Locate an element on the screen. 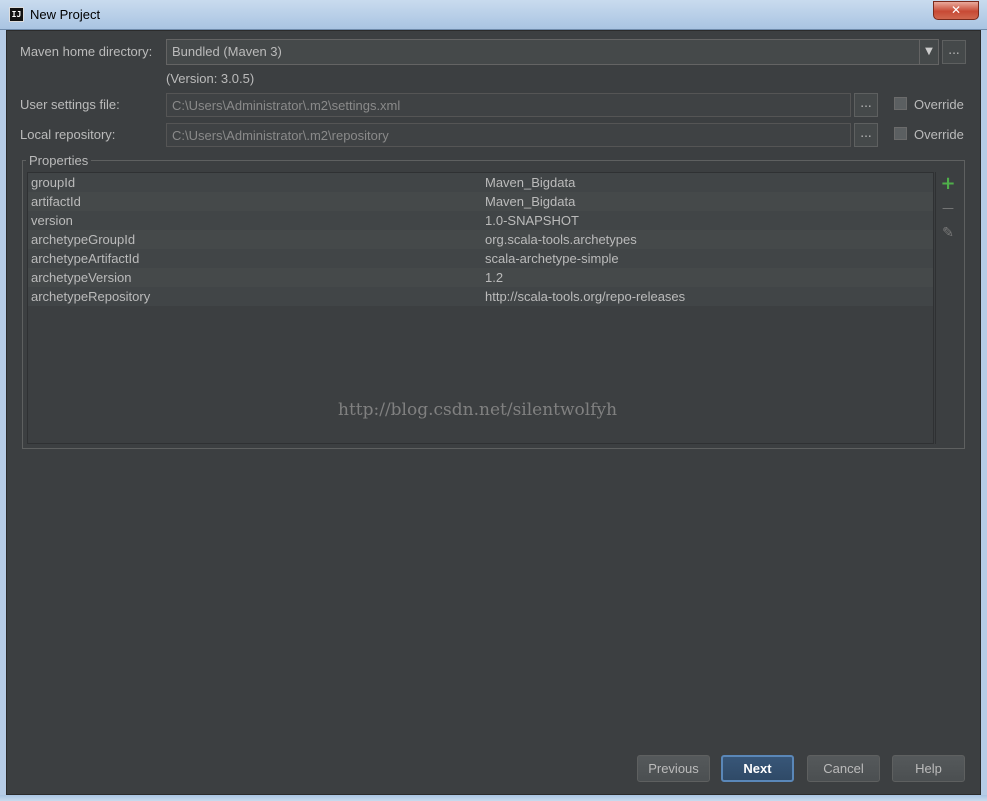 The height and width of the screenshot is (801, 987). user-settings-override-checkbox is located at coordinates (900, 103).